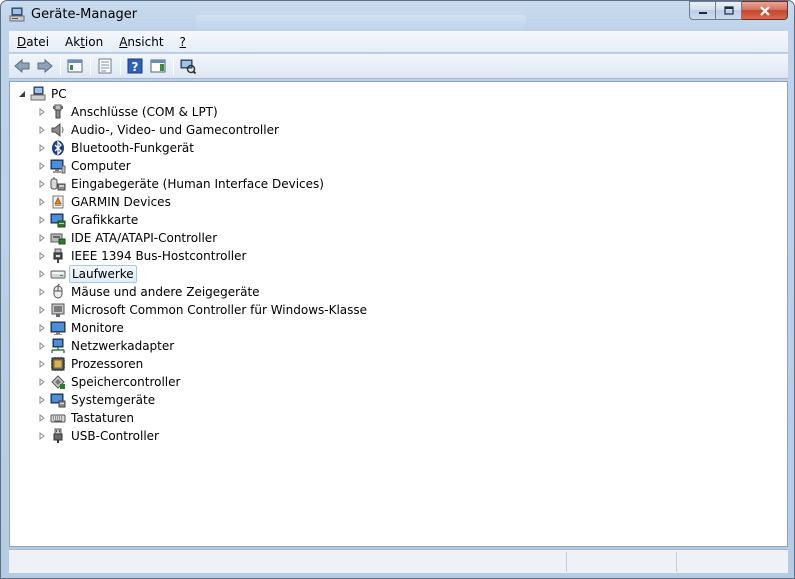 The height and width of the screenshot is (579, 795). I want to click on caption-buttons, so click(738, 10).